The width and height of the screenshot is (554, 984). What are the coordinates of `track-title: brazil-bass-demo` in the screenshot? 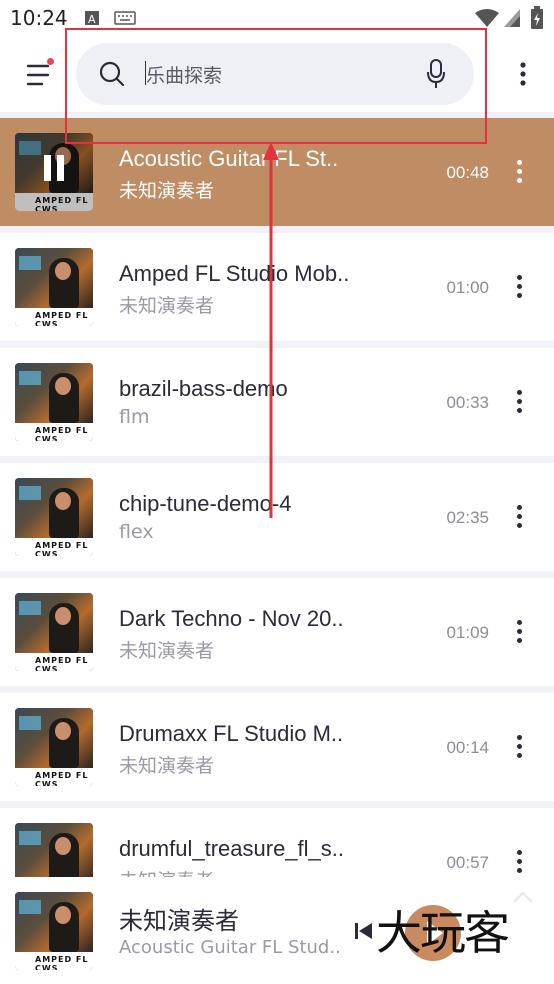 It's located at (203, 388).